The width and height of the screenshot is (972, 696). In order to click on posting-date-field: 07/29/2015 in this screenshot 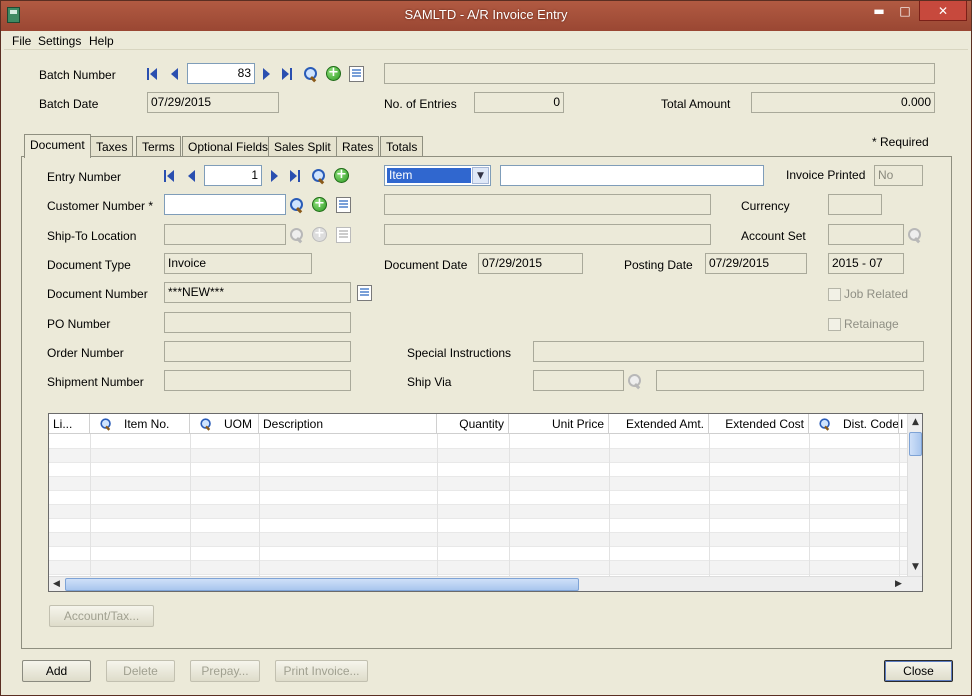, I will do `click(756, 263)`.